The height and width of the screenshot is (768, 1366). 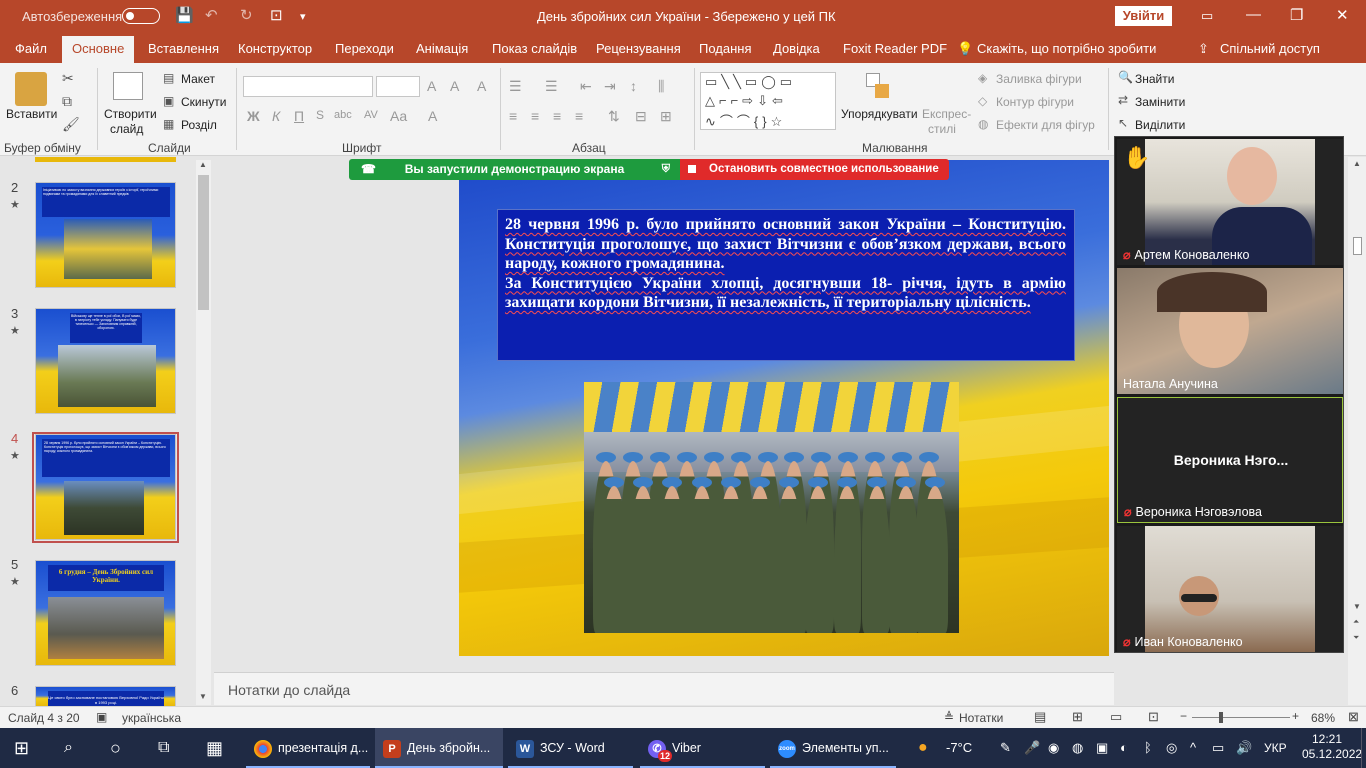 I want to click on scrollbar-thumb, so click(x=1357, y=246).